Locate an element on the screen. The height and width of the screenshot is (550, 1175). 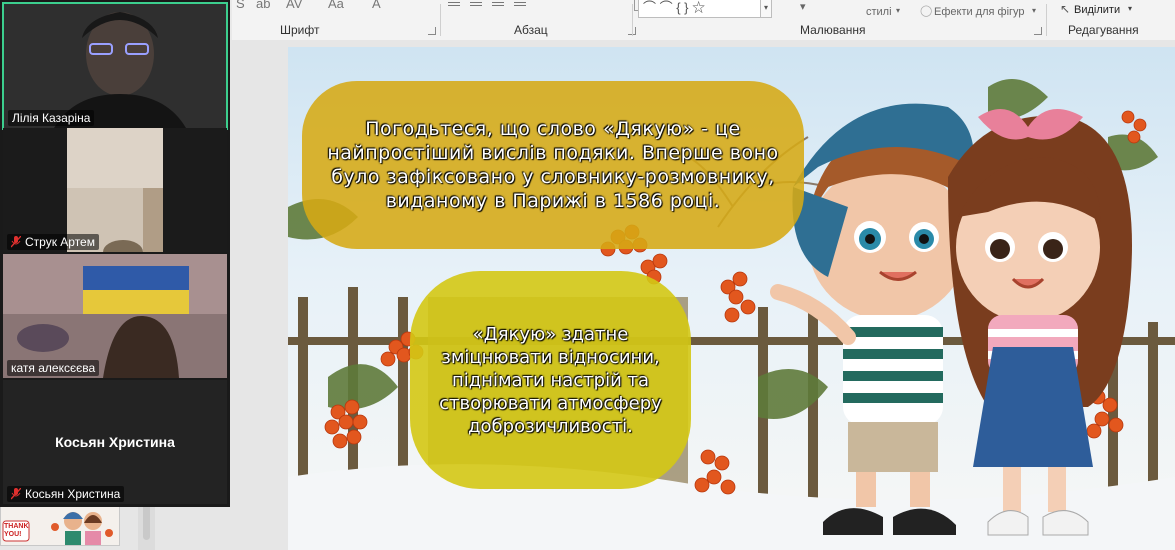
align-right-icon is located at coordinates (498, 4).